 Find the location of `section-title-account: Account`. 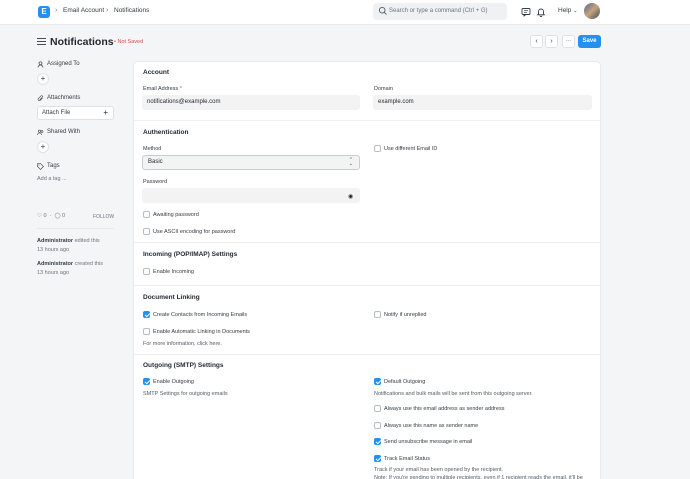

section-title-account: Account is located at coordinates (156, 72).